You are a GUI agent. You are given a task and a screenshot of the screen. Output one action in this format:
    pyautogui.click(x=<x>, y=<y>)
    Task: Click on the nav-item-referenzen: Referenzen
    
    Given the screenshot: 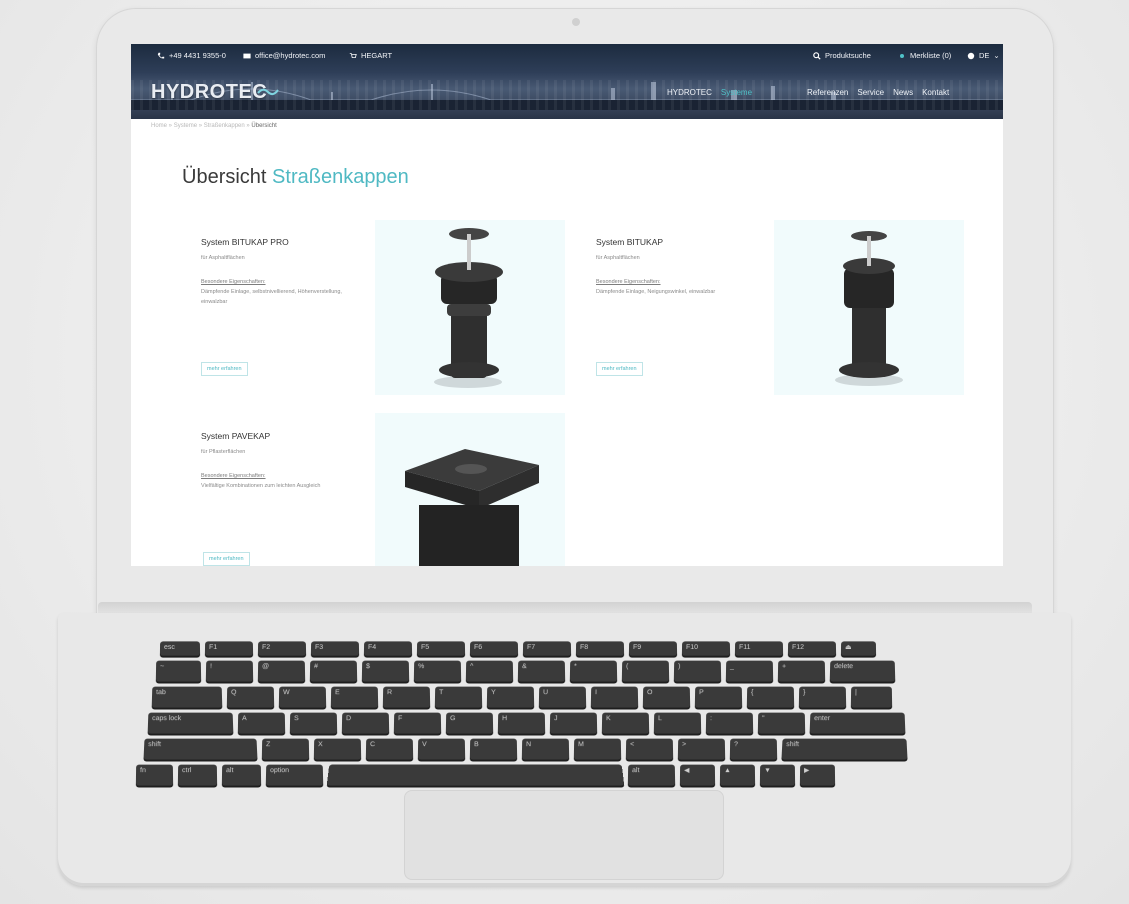 What is the action you would take?
    pyautogui.click(x=827, y=92)
    